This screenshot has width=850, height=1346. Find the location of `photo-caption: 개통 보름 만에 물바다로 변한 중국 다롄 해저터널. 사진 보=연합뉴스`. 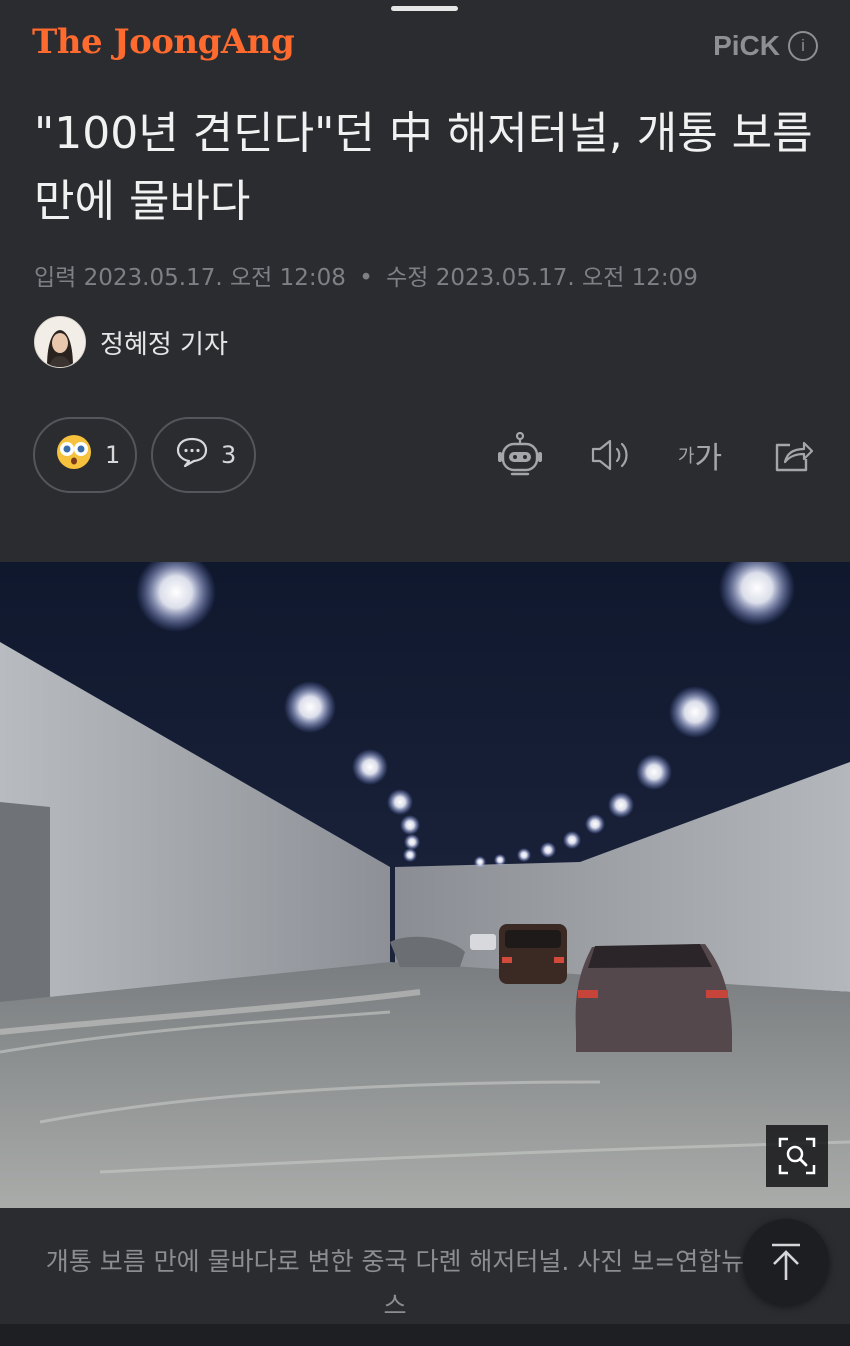

photo-caption: 개통 보름 만에 물바다로 변한 중국 다롄 해저터널. 사진 보=연합뉴스 is located at coordinates (395, 1283).